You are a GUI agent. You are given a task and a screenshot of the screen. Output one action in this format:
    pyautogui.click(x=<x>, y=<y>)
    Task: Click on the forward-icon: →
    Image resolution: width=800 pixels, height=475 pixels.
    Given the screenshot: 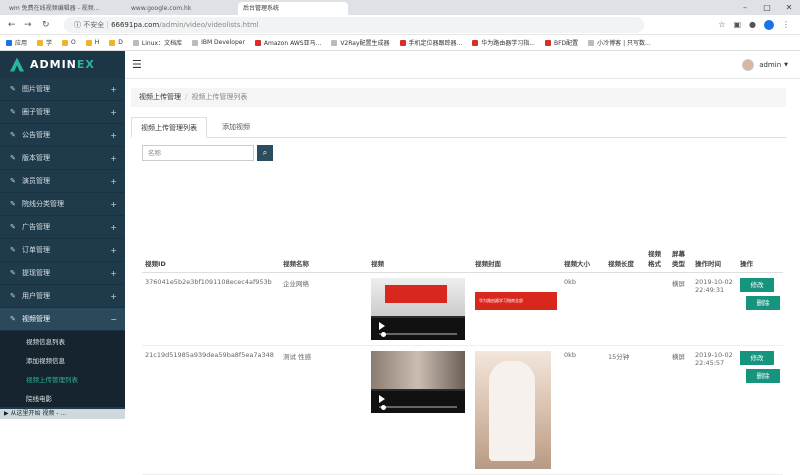 What is the action you would take?
    pyautogui.click(x=28, y=25)
    